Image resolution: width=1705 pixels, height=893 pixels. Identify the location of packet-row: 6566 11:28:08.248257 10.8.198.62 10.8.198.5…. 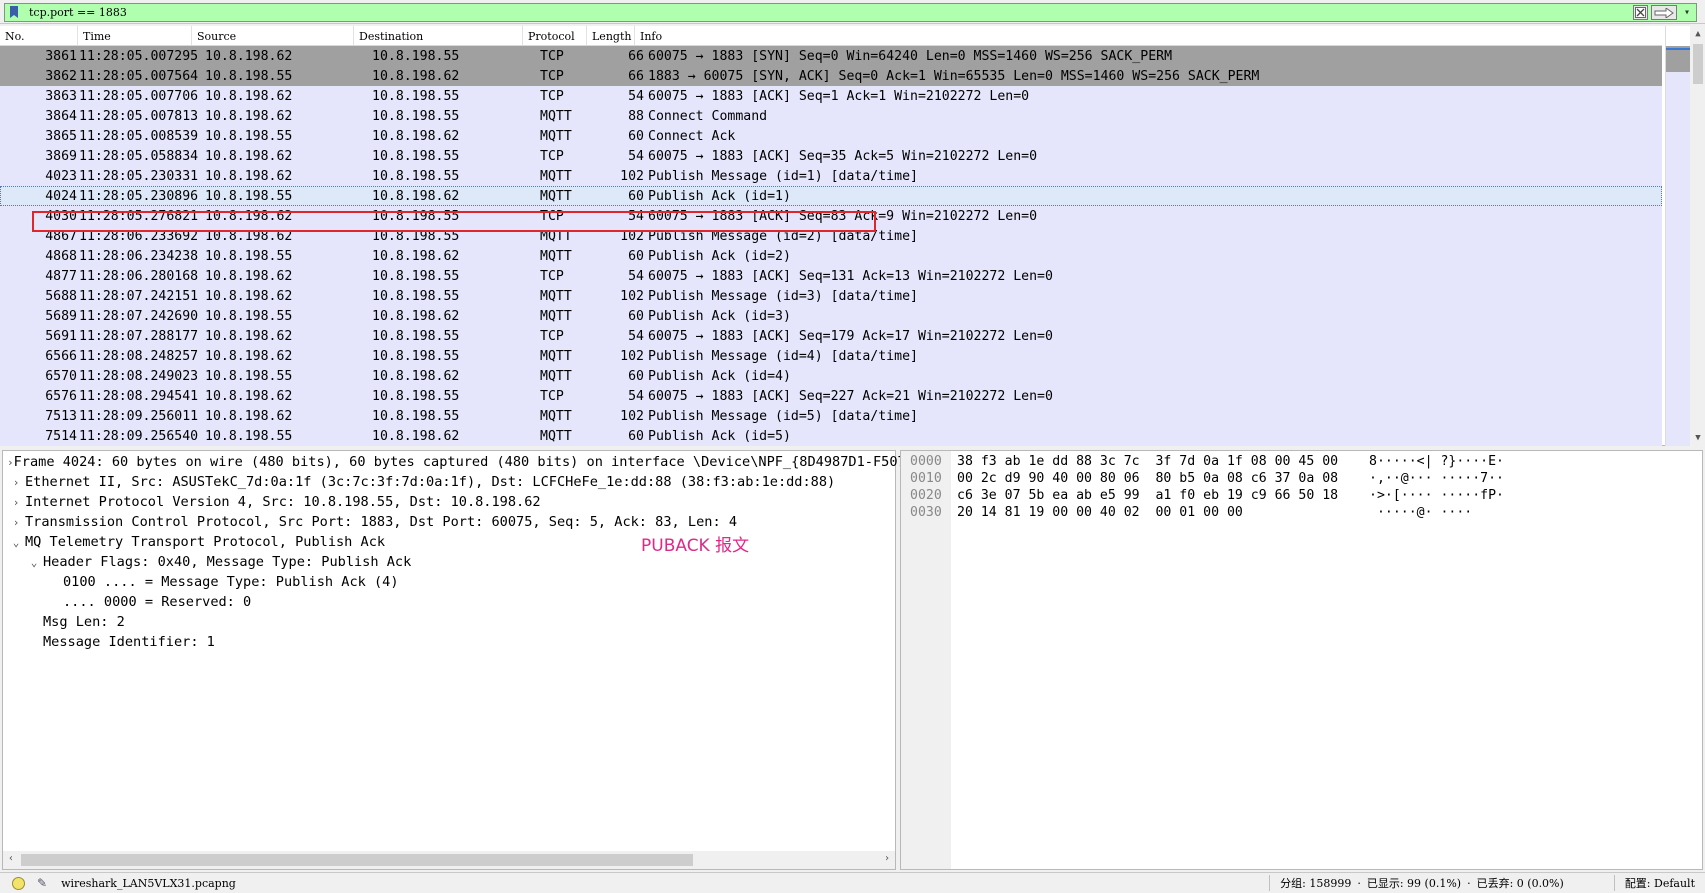
(831, 356).